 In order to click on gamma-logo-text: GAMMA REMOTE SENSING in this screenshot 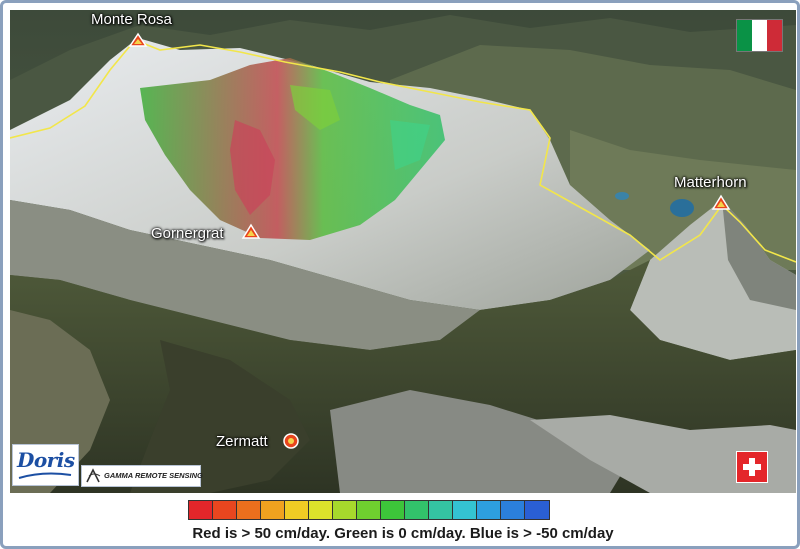, I will do `click(153, 475)`.